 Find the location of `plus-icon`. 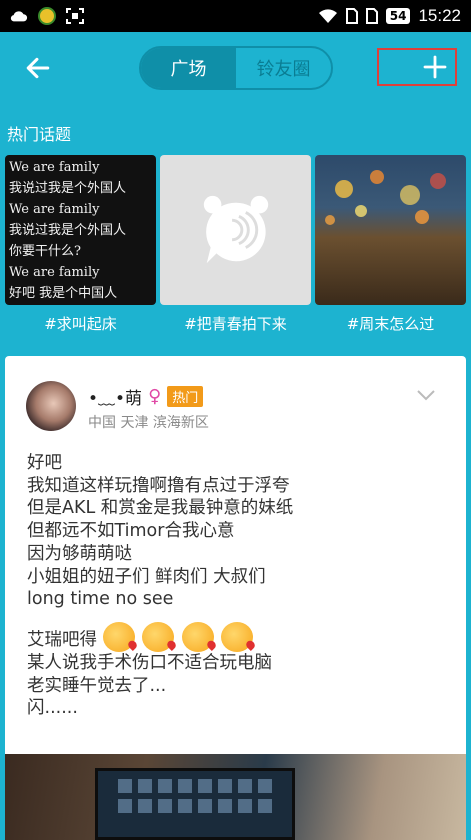

plus-icon is located at coordinates (435, 67).